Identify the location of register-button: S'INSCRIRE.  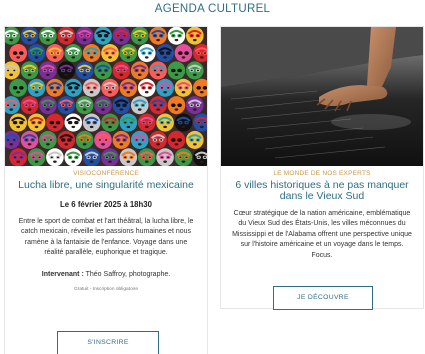
(108, 342).